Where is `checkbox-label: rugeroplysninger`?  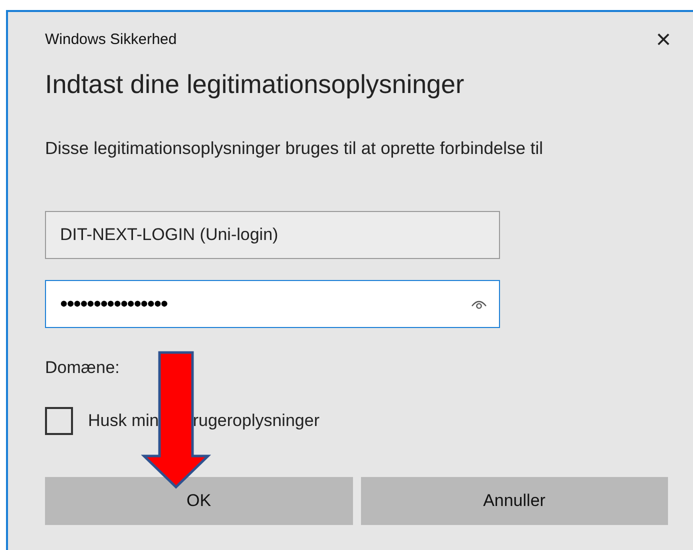
checkbox-label: rugeroplysninger is located at coordinates (256, 421).